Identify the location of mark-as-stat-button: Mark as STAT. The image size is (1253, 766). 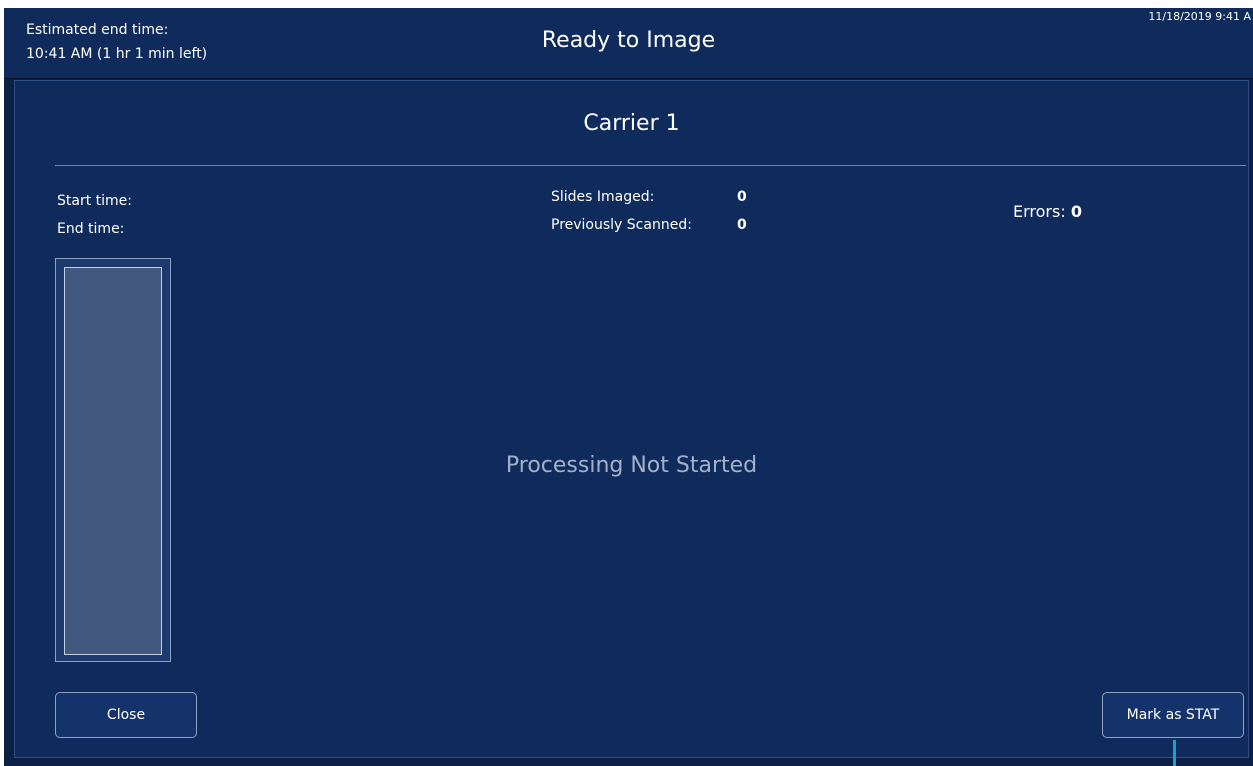
(1173, 715).